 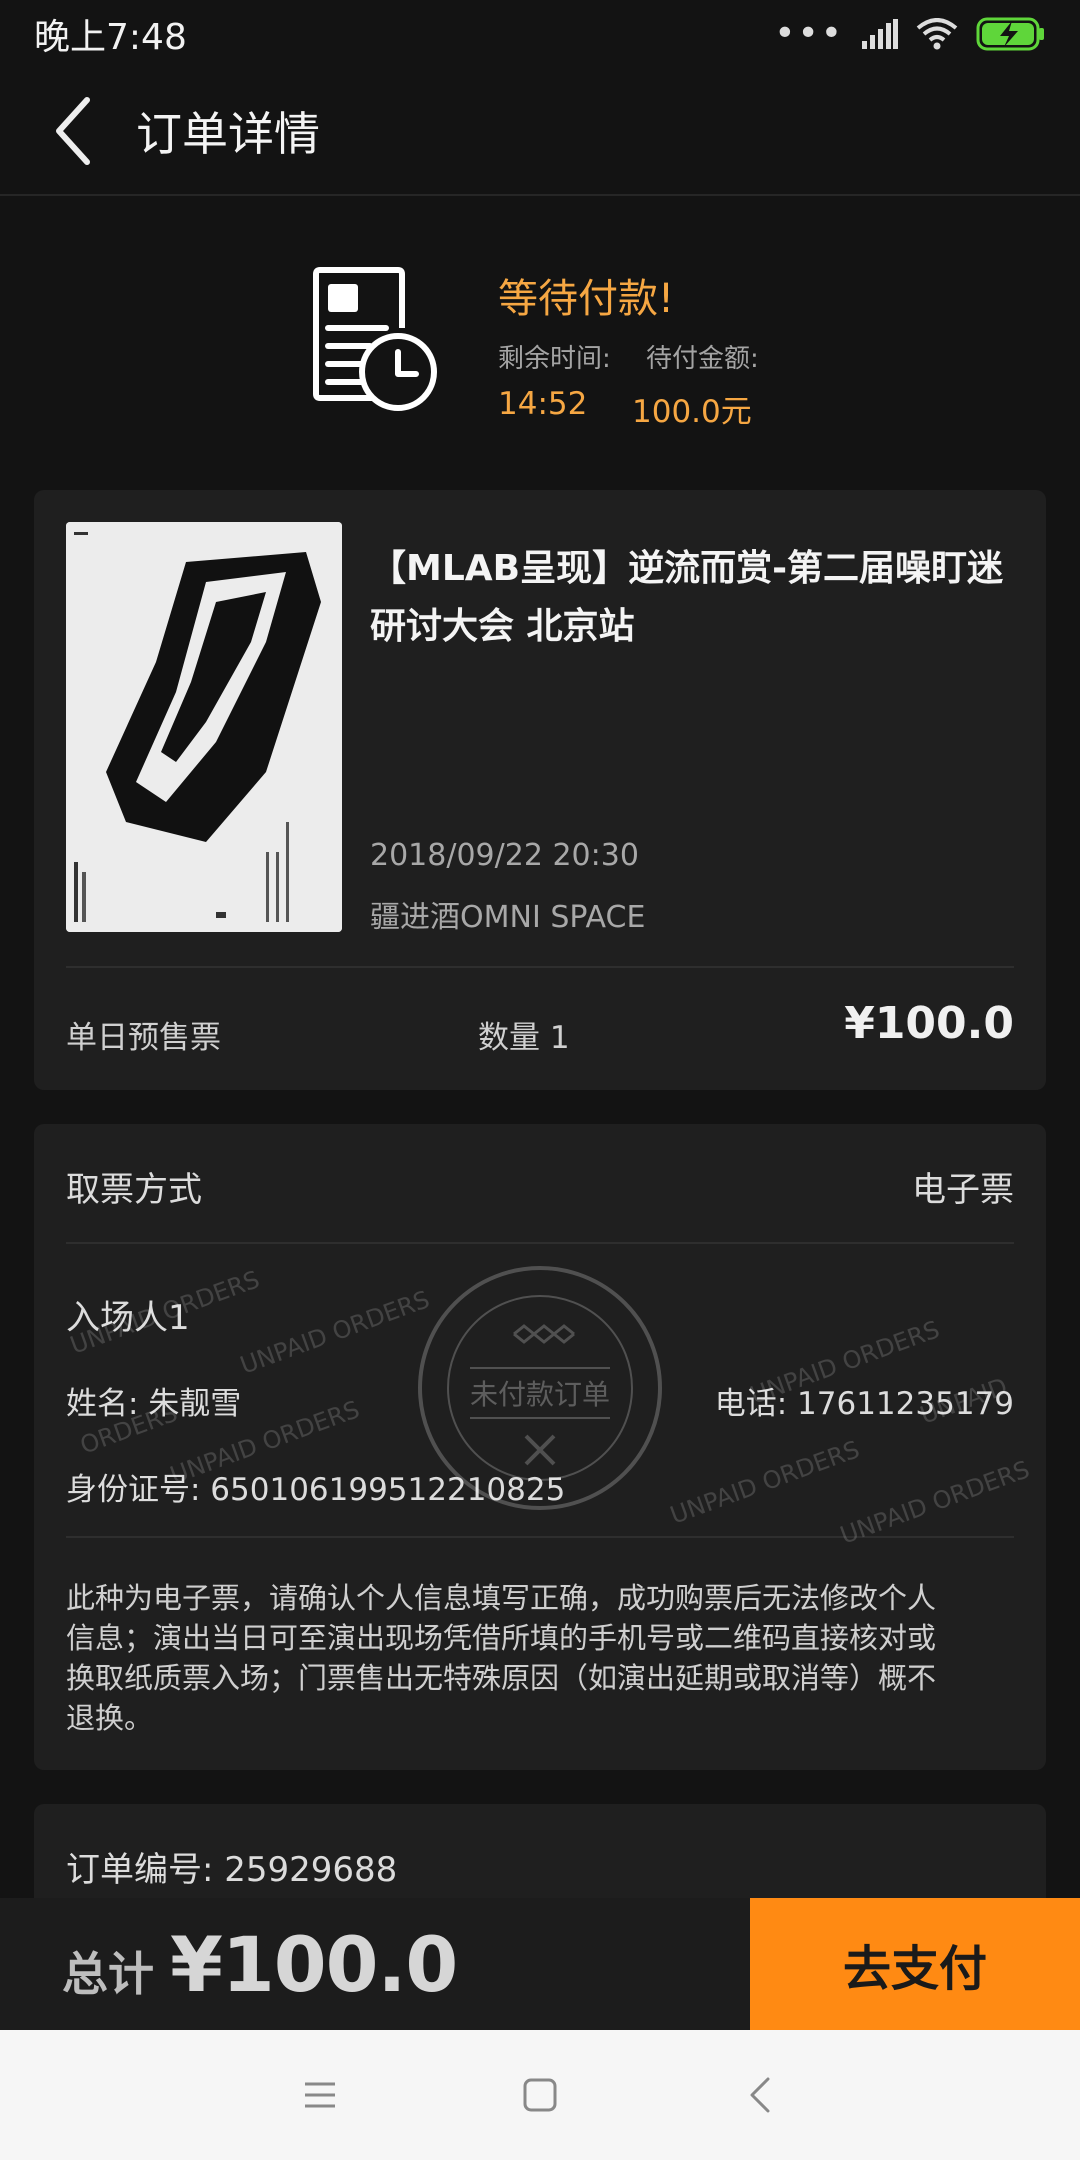 What do you see at coordinates (963, 1190) in the screenshot?
I see `pickup-method-value: 电子票` at bounding box center [963, 1190].